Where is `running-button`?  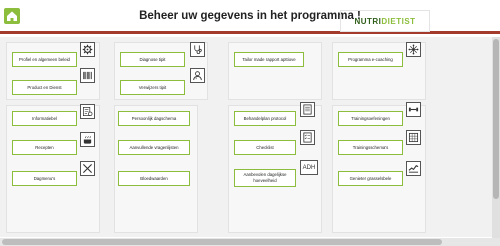
running-button is located at coordinates (413, 168).